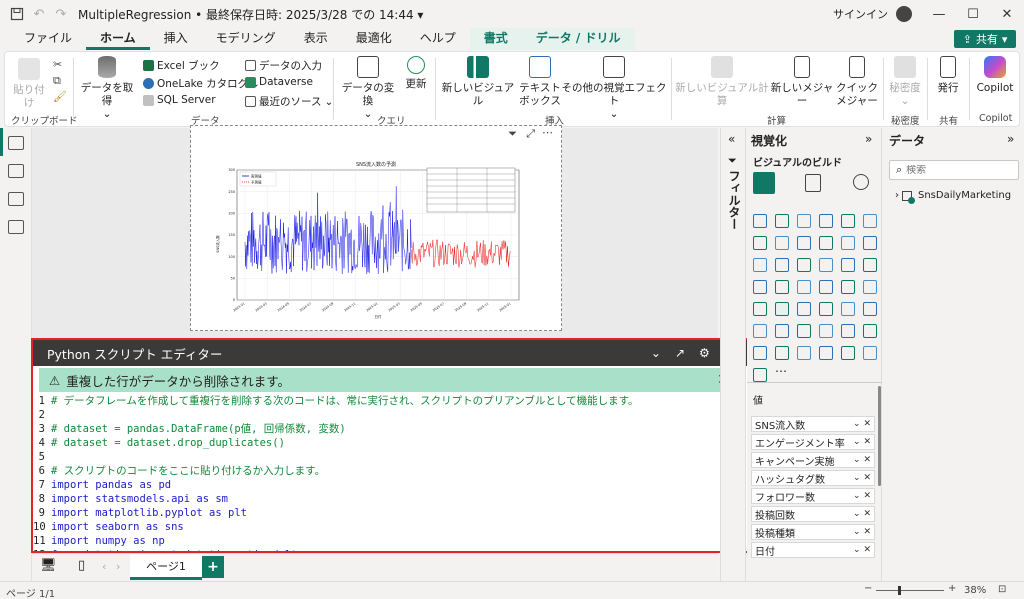  Describe the element at coordinates (289, 101) in the screenshot. I see `recent-sources-button: 最近のソース ⌄` at that location.